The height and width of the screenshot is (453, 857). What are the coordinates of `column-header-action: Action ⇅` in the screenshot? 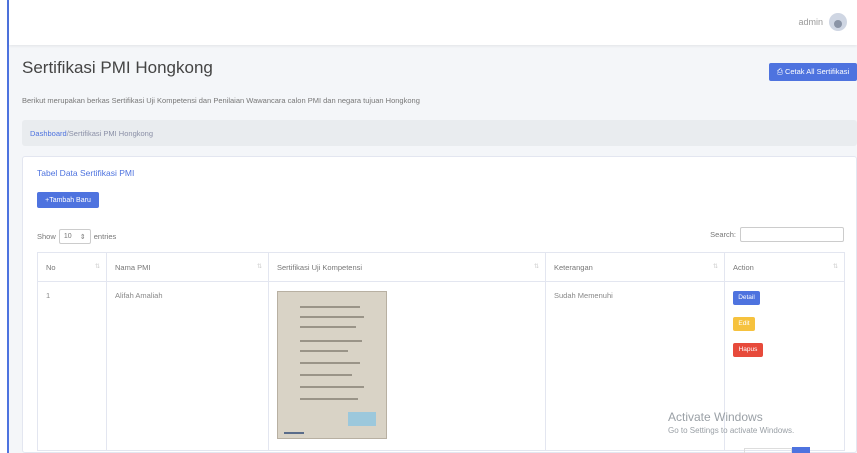 It's located at (784, 267).